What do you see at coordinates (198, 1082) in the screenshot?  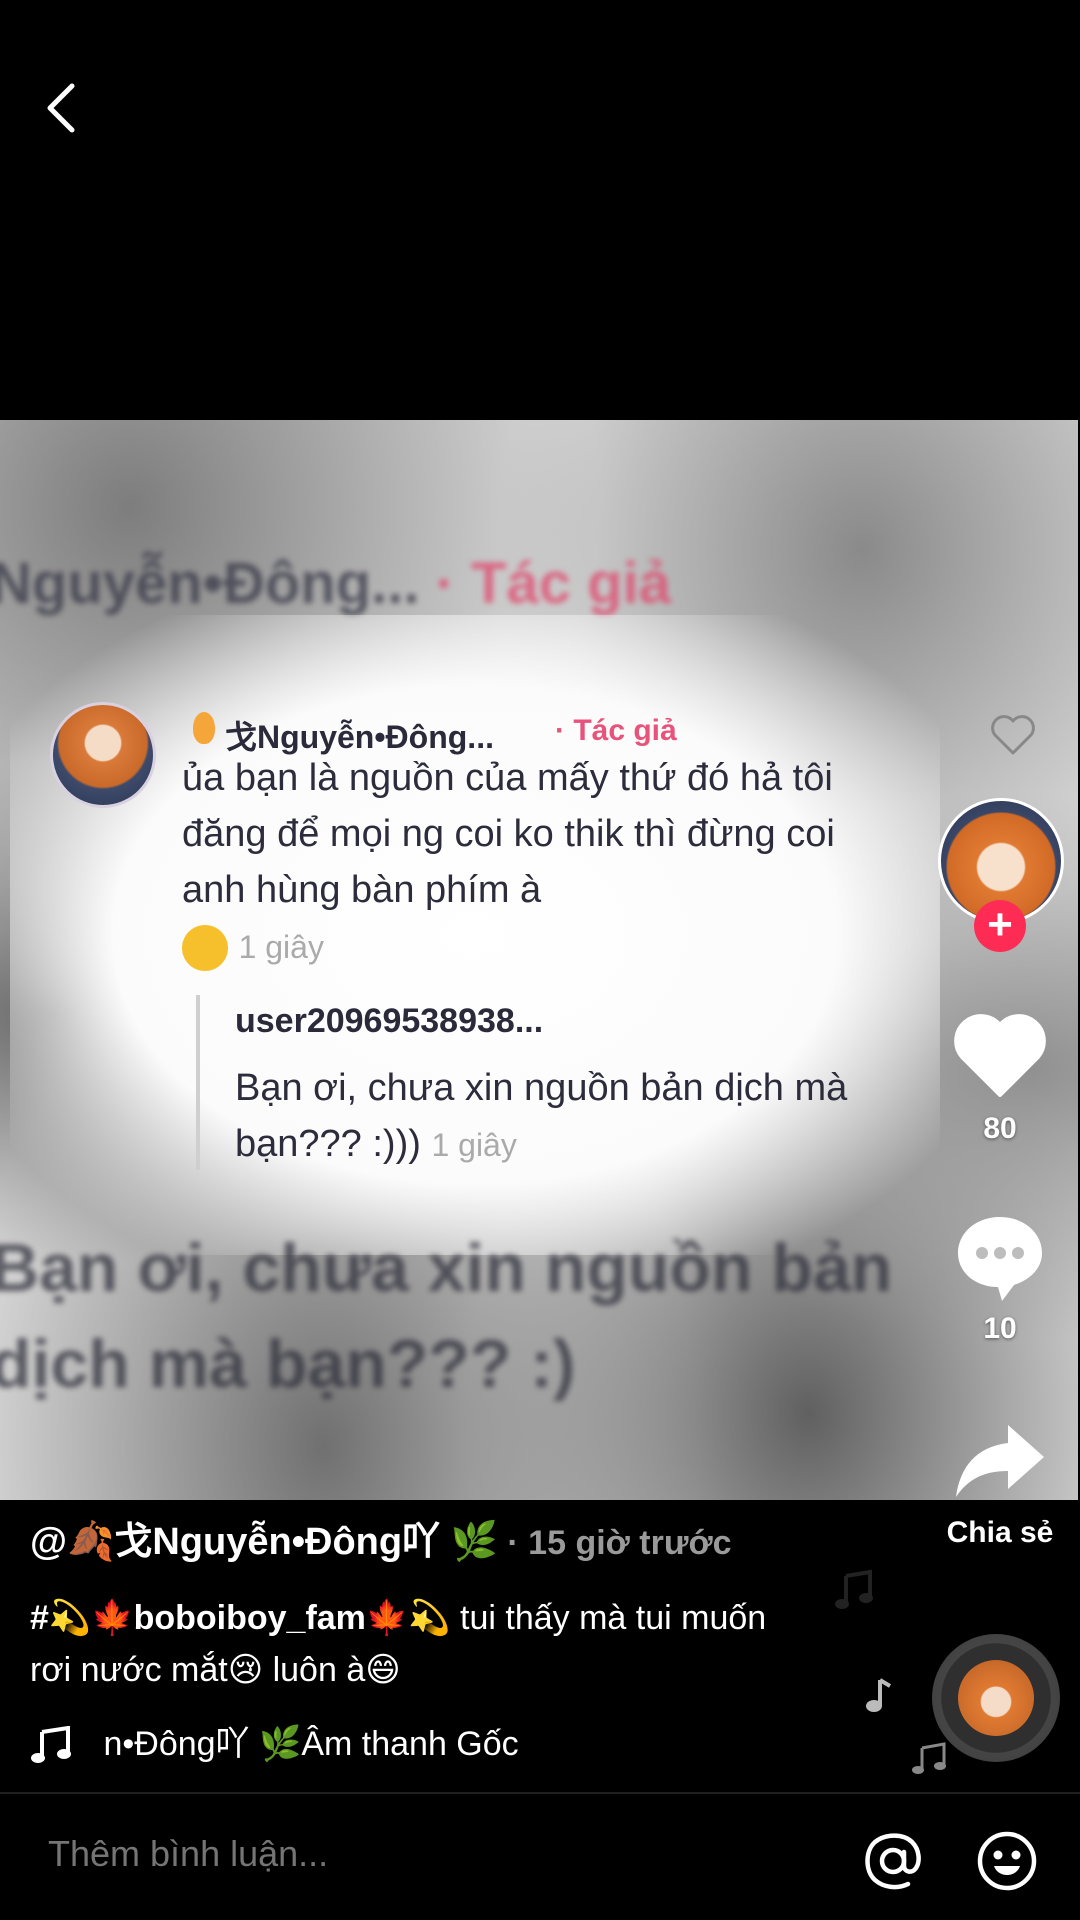 I see `reply-divider` at bounding box center [198, 1082].